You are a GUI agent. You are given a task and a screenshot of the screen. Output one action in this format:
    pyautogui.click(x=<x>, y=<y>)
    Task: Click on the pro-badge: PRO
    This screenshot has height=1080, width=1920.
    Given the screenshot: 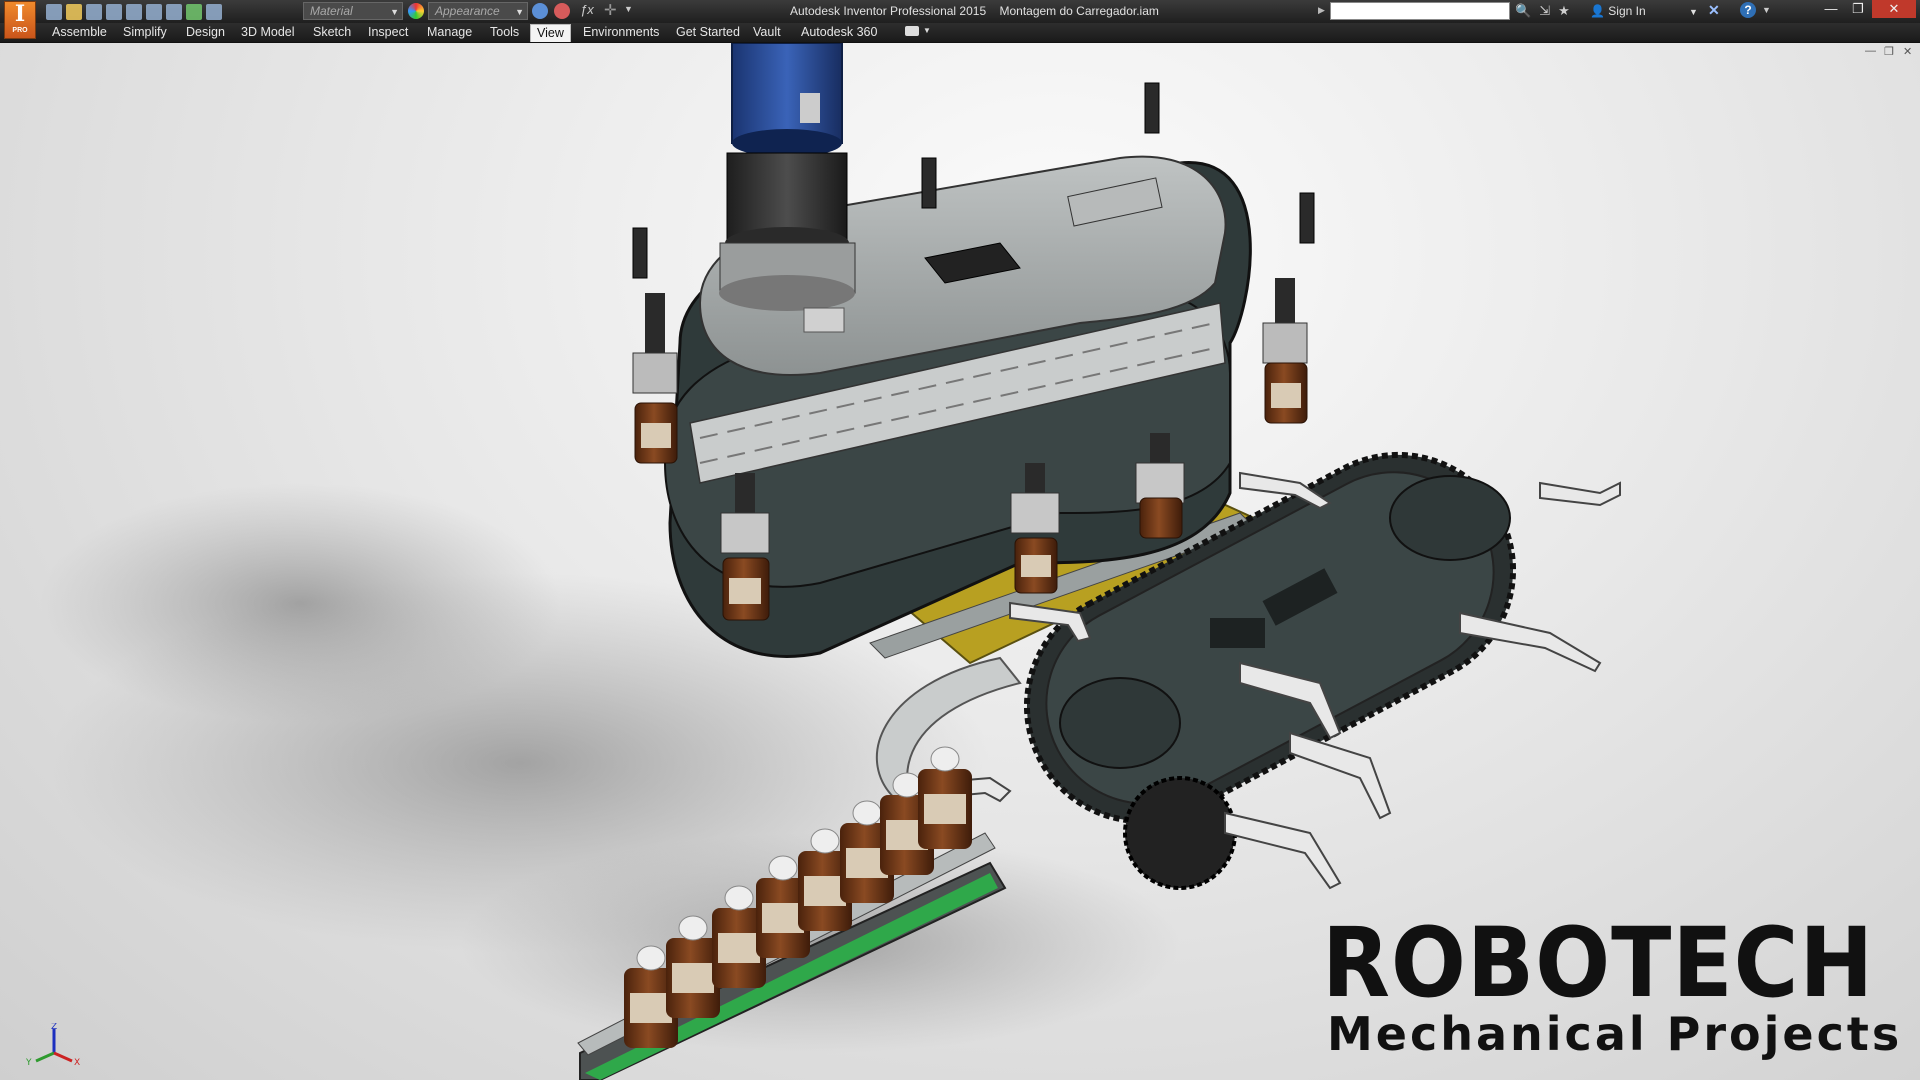 What is the action you would take?
    pyautogui.click(x=20, y=30)
    